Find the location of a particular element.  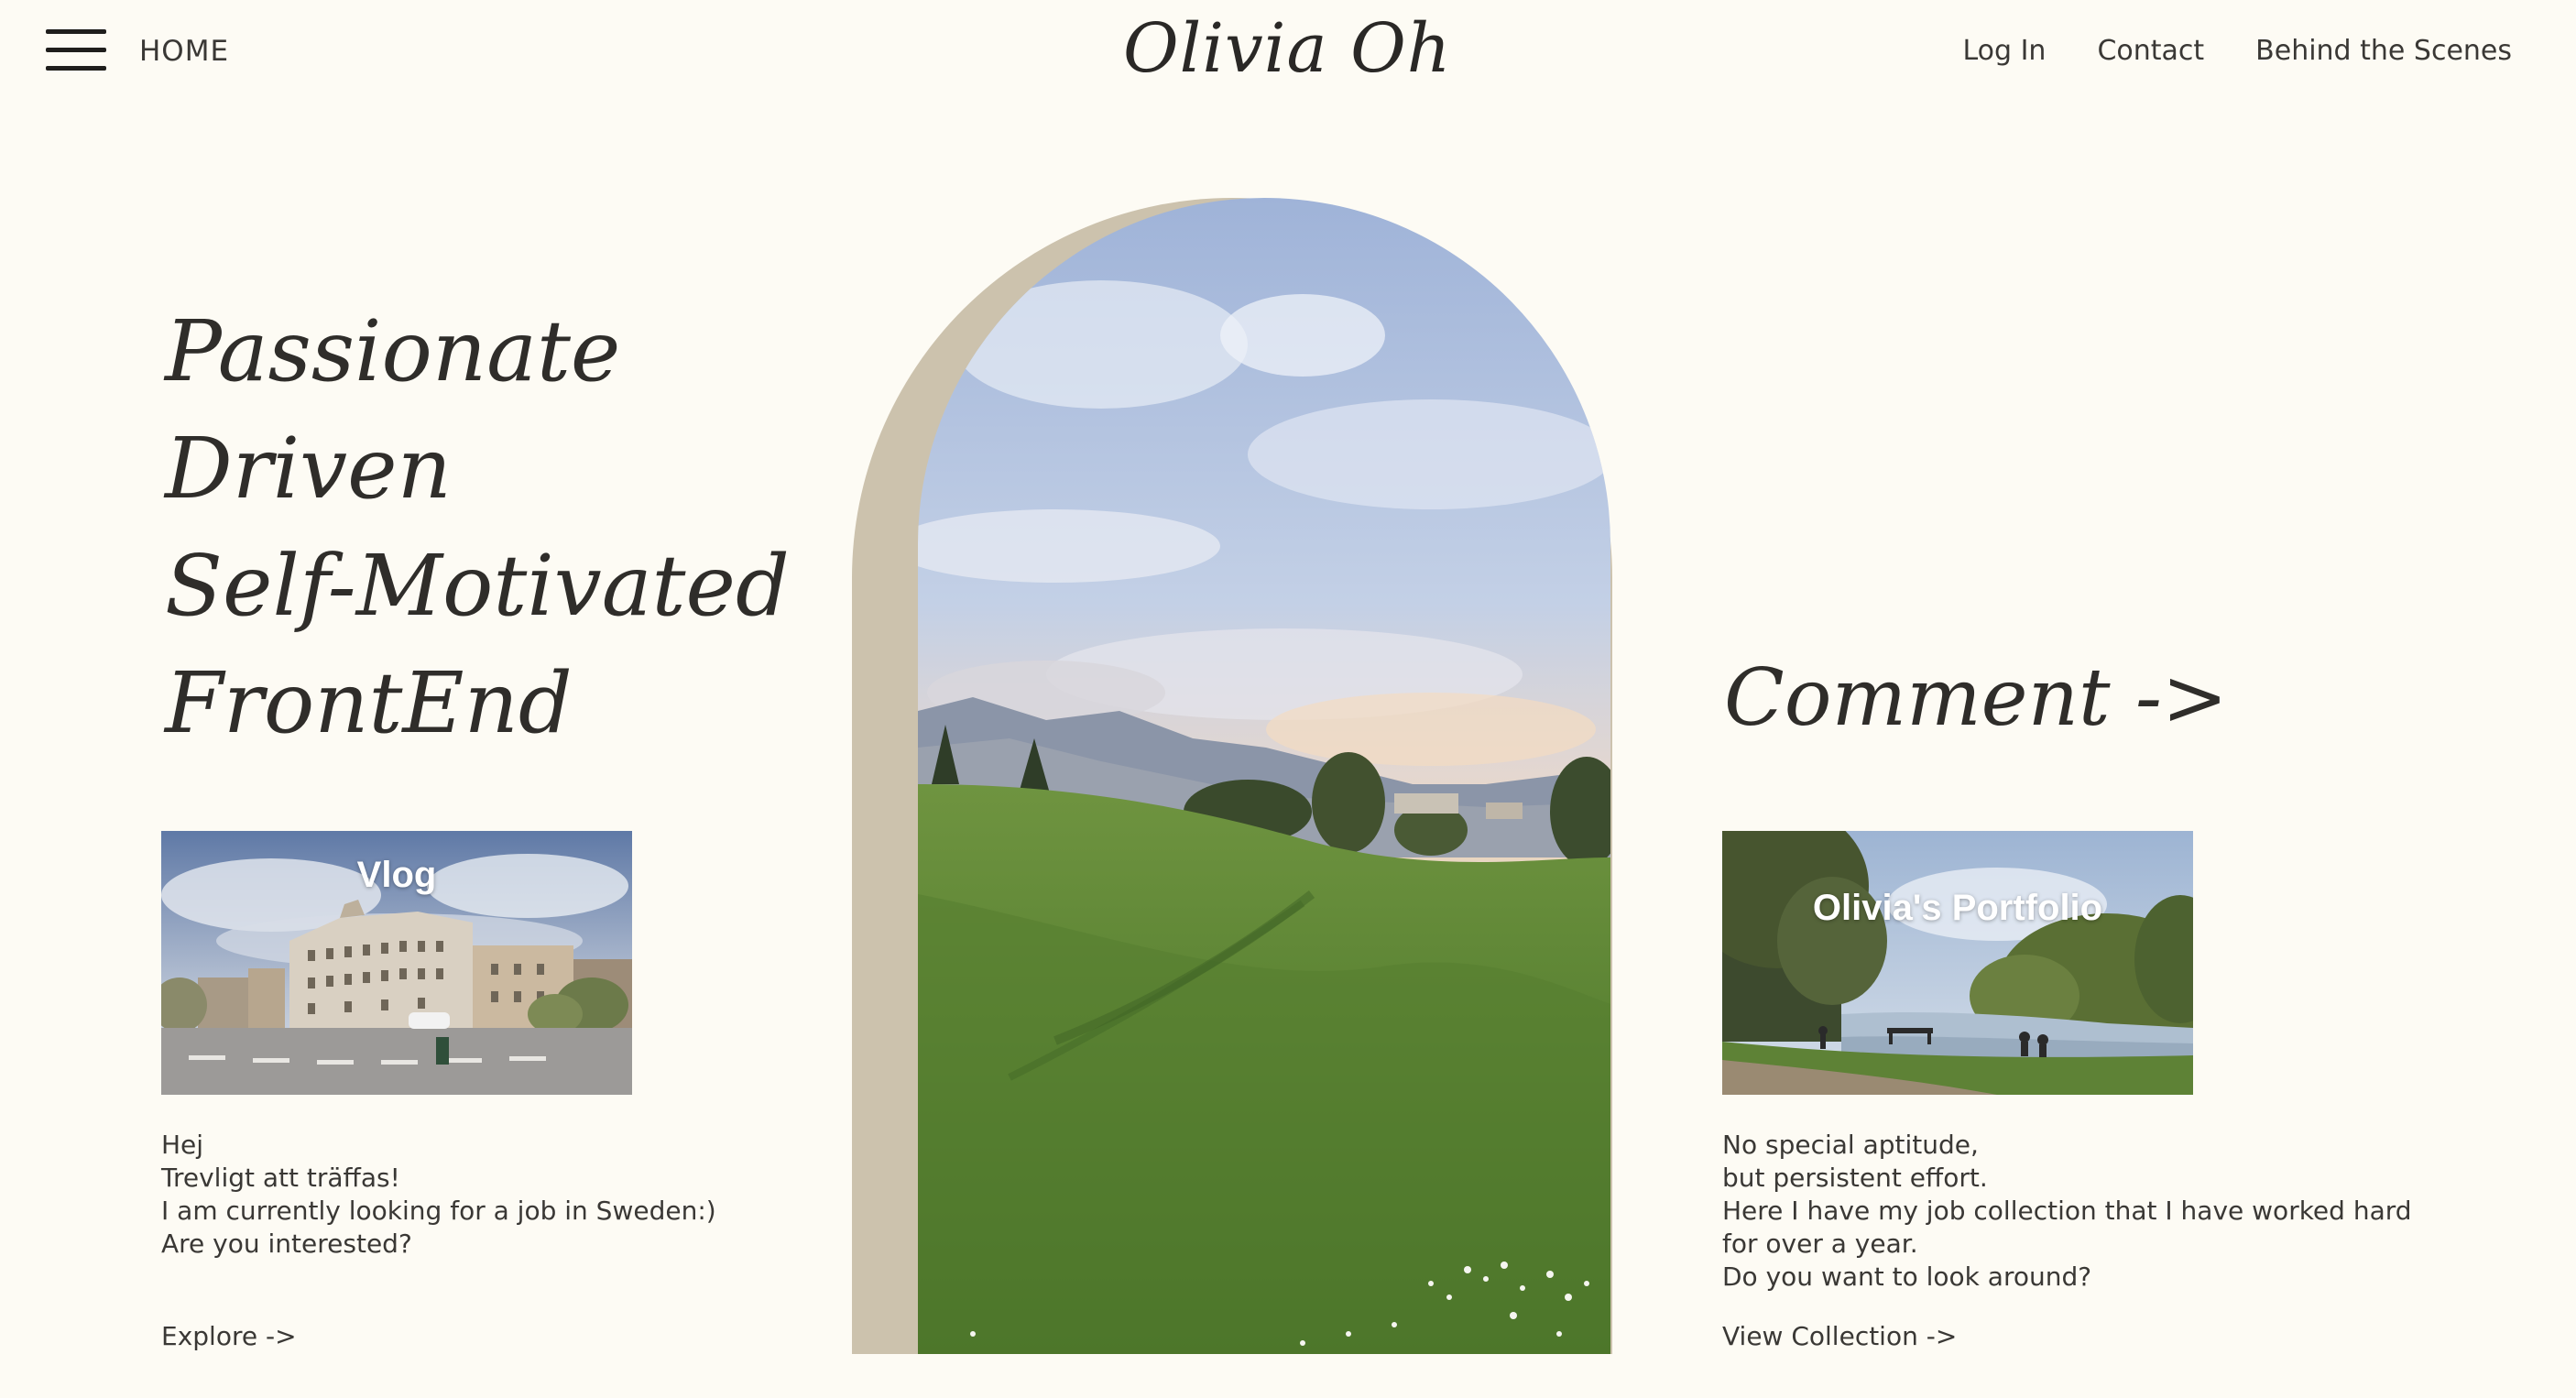

portfolio-text-line: Do you want to look around? is located at coordinates (1907, 1276).